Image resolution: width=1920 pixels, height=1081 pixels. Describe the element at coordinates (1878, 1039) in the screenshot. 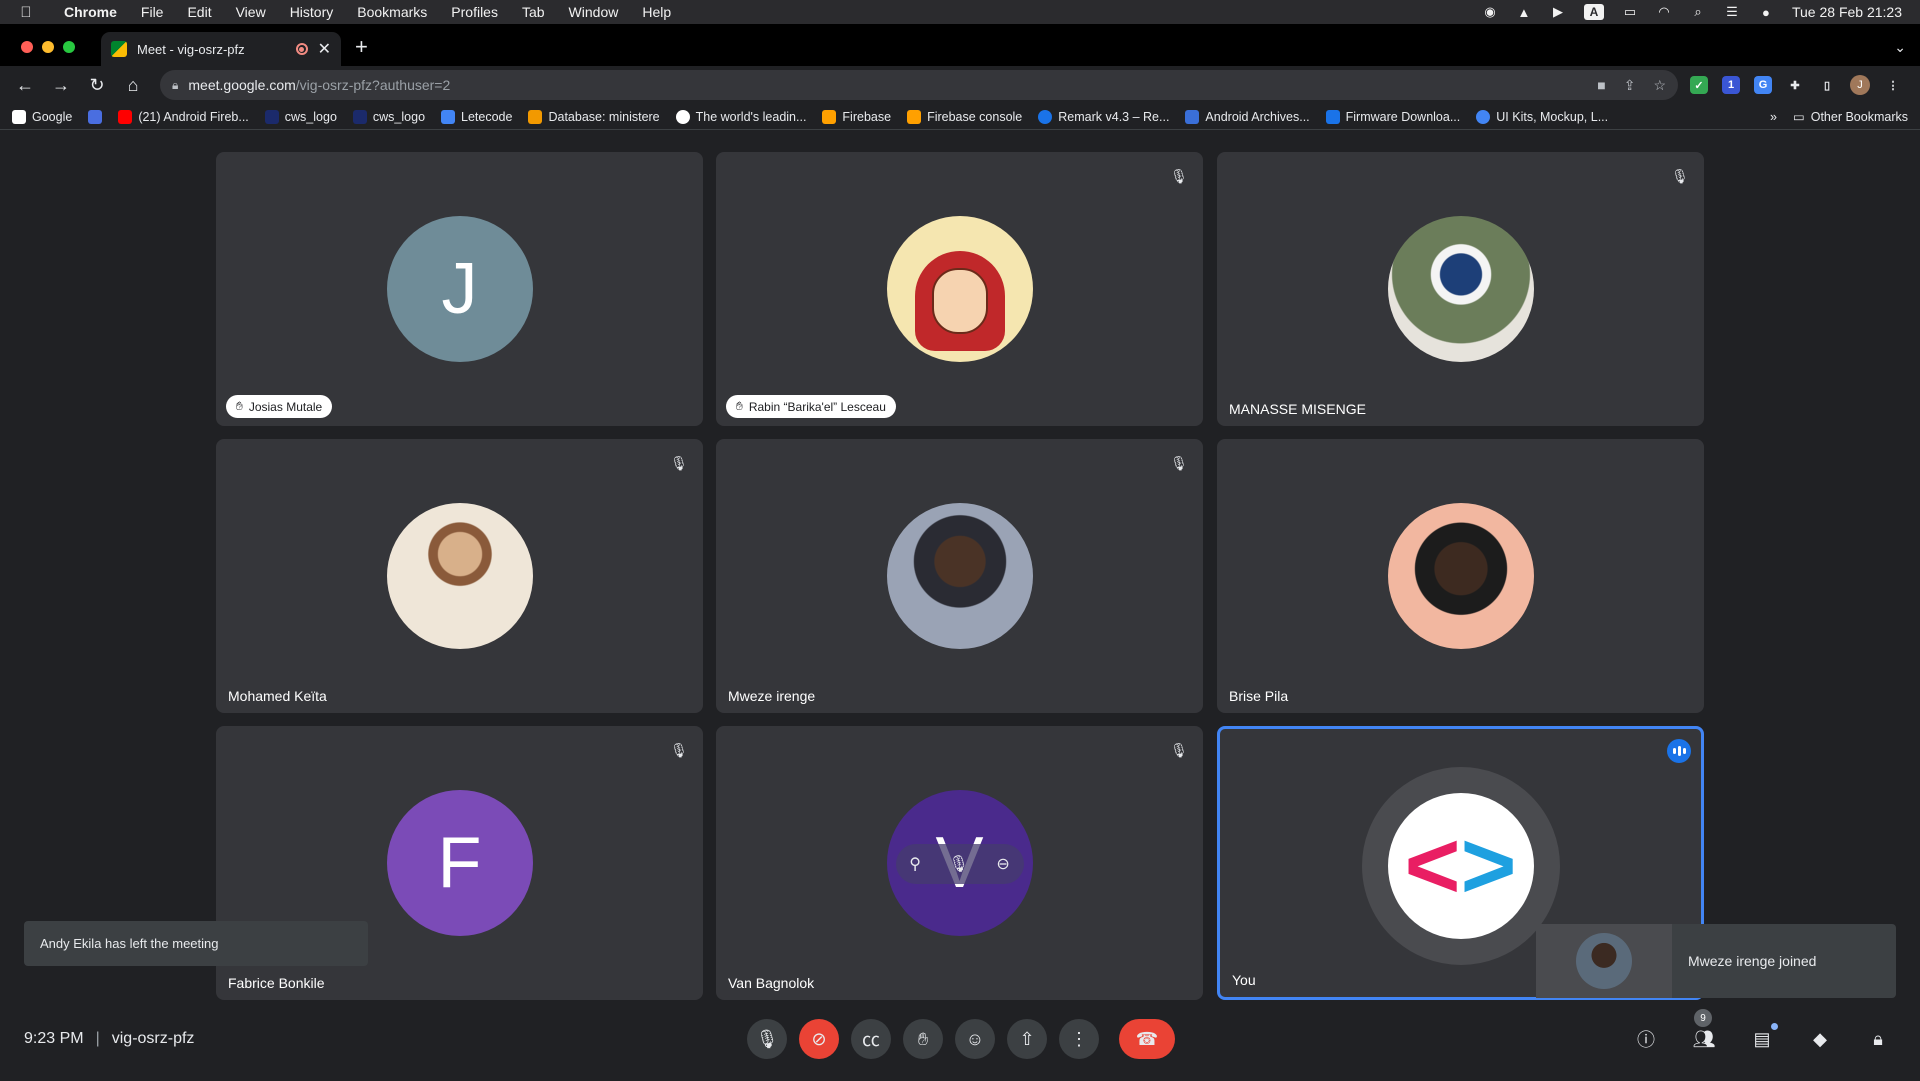

I see `host-controls-button: 🔒︎` at that location.